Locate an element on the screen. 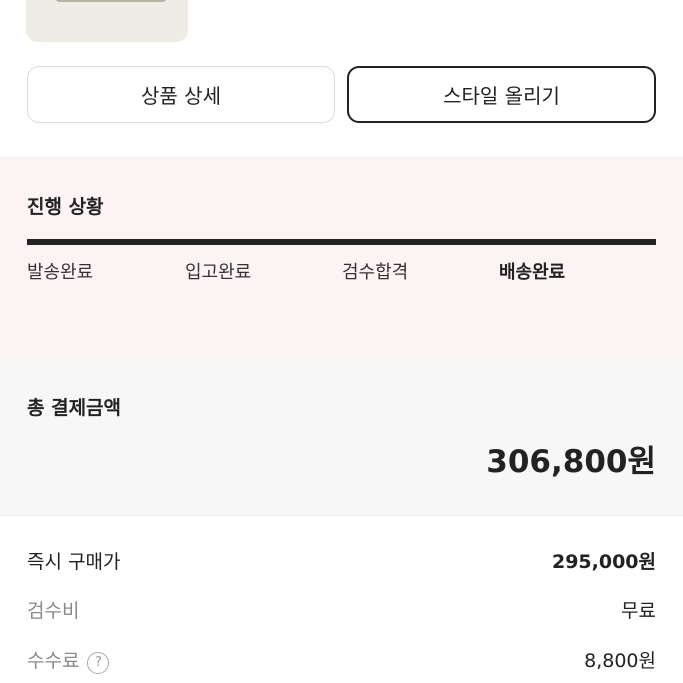 The image size is (683, 683). step-delivered: 배송완료 is located at coordinates (532, 272).